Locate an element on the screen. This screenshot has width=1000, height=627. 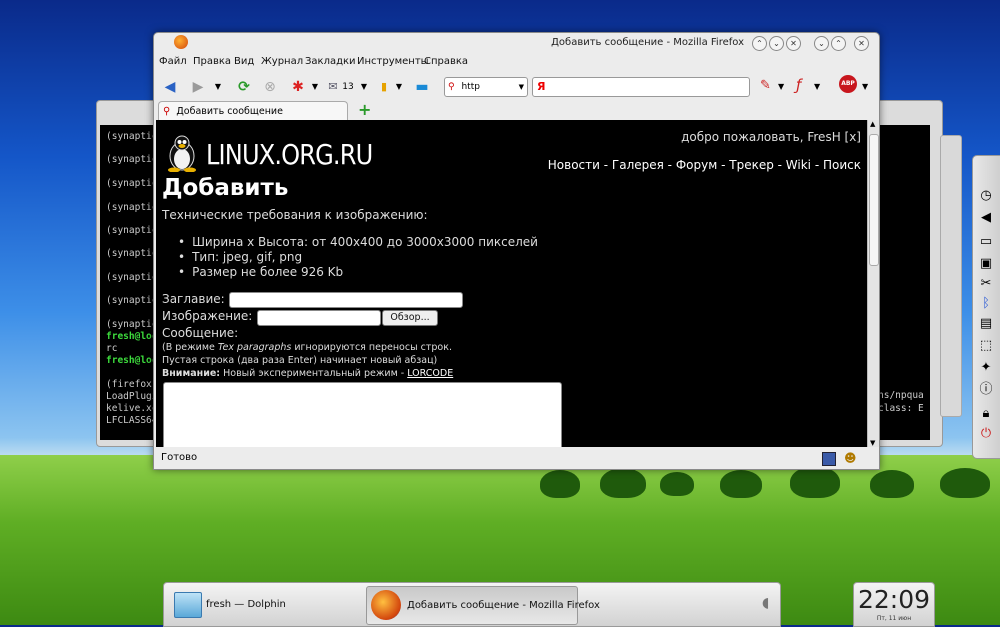
menu-edit: Правка is located at coordinates (212, 61).